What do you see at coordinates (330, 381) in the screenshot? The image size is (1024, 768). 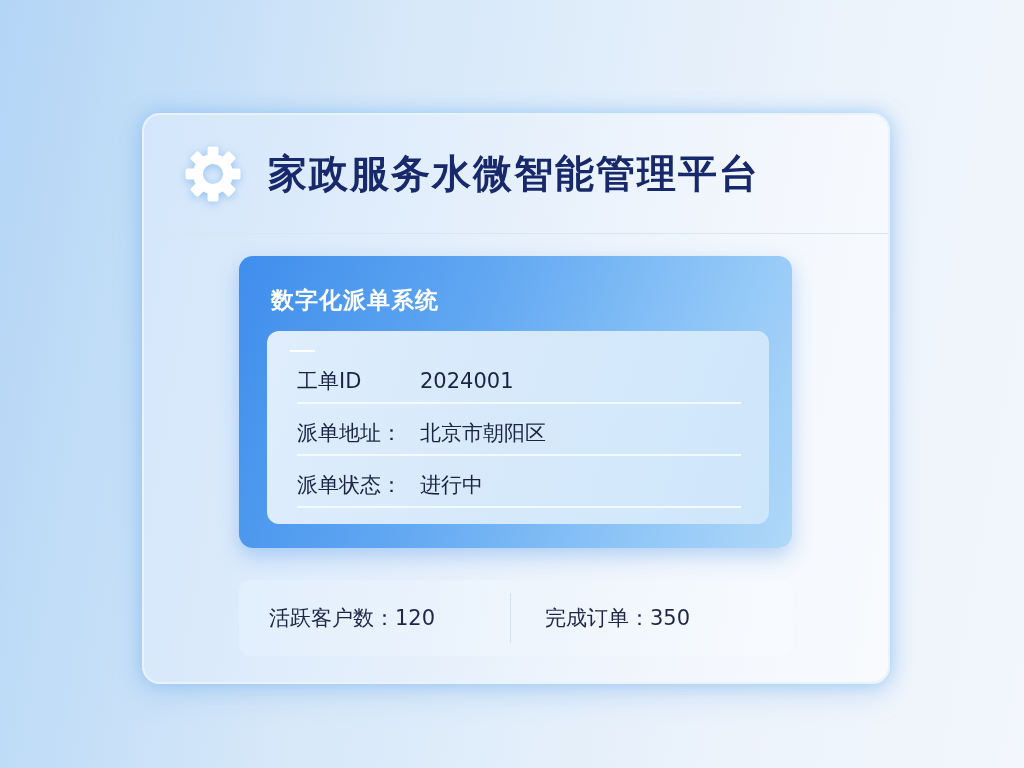 I see `field-label: 工单ID` at bounding box center [330, 381].